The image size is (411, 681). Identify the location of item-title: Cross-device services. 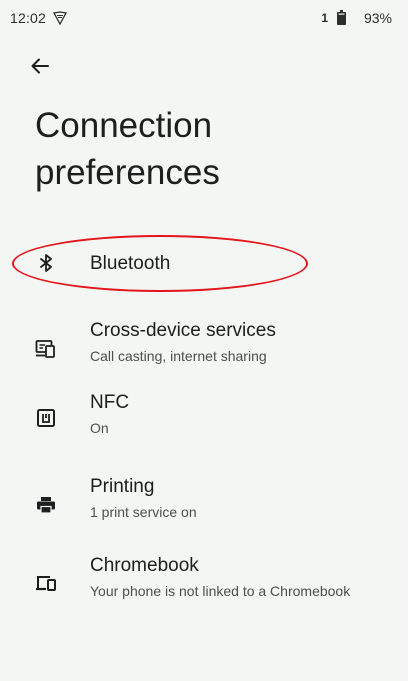
(183, 330).